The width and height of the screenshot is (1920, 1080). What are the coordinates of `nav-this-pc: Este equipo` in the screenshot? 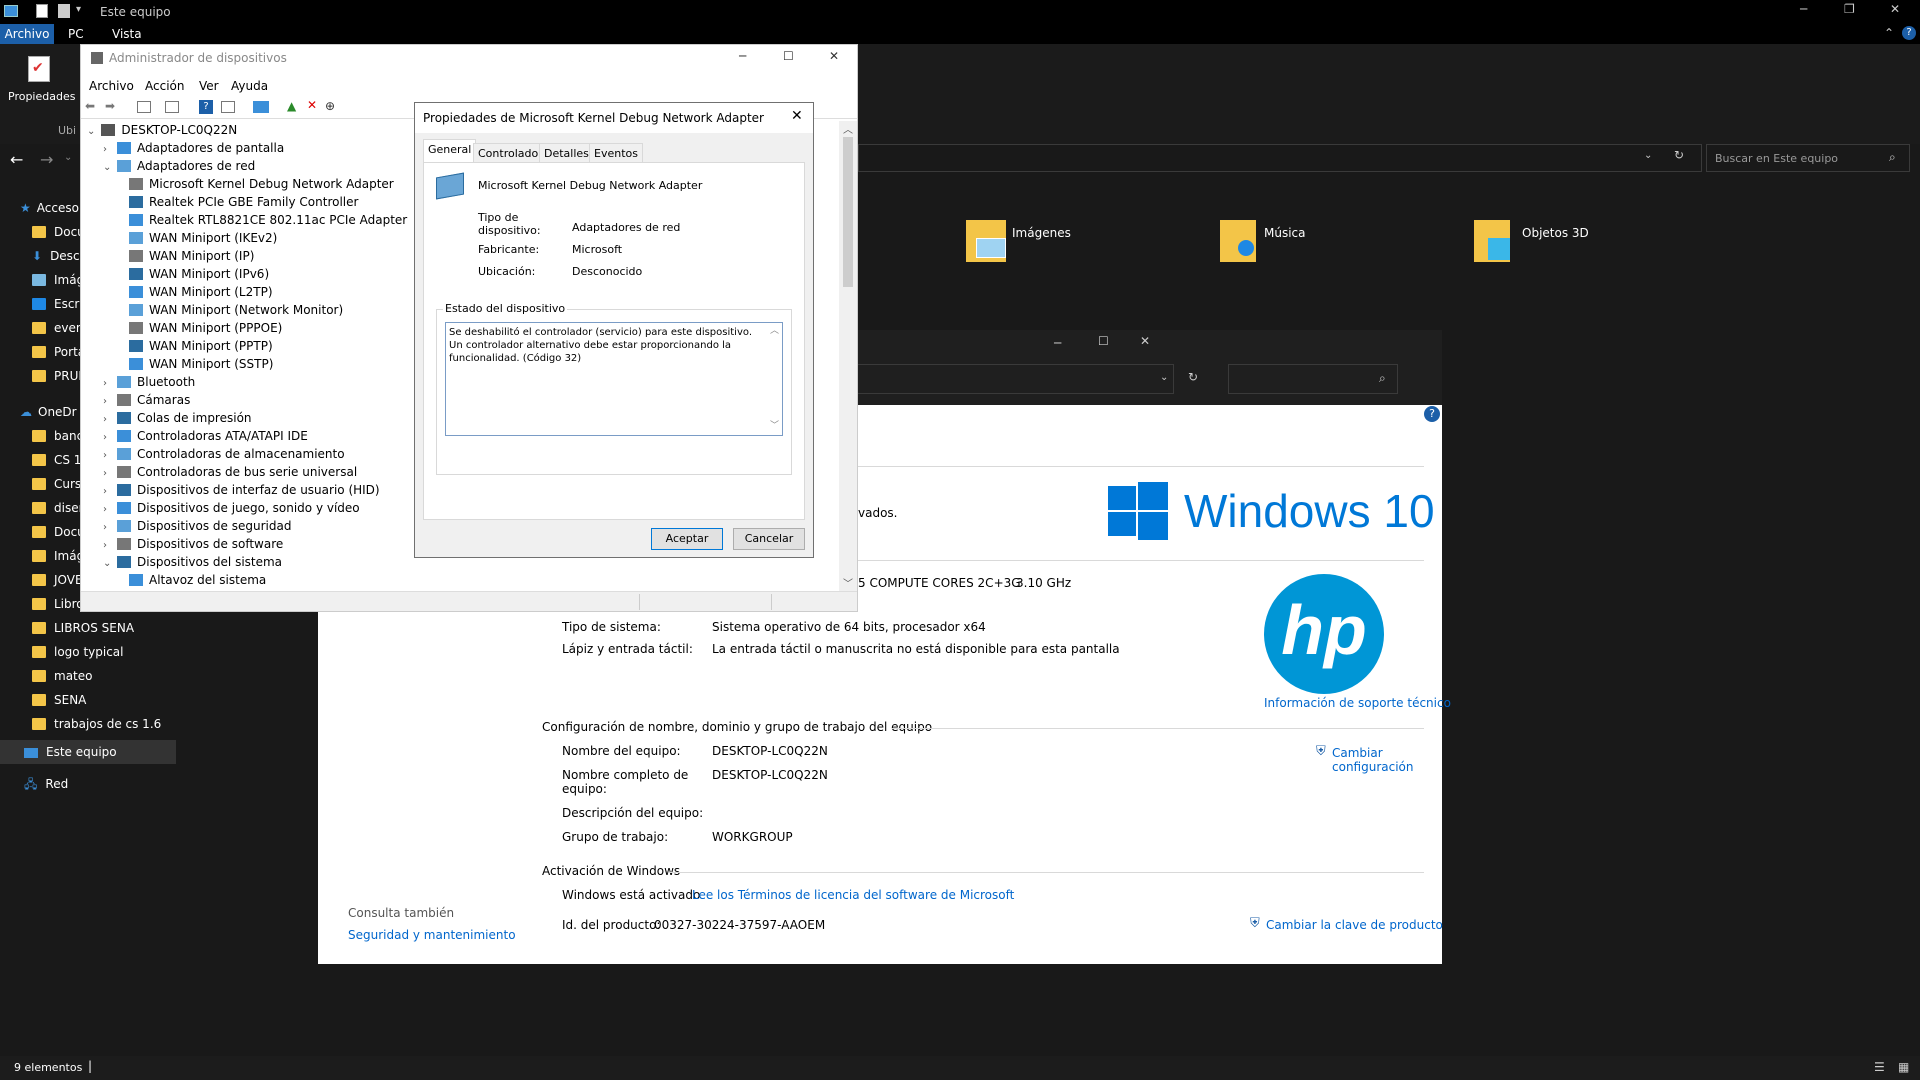 It's located at (88, 752).